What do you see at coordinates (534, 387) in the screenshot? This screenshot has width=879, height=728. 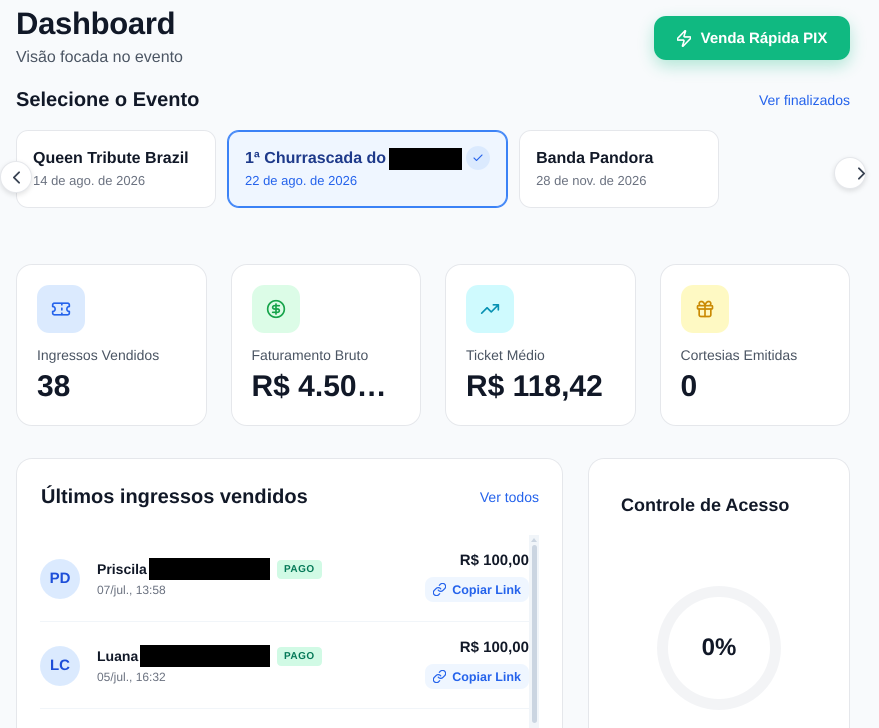 I see `stat-value: R$ 118,42` at bounding box center [534, 387].